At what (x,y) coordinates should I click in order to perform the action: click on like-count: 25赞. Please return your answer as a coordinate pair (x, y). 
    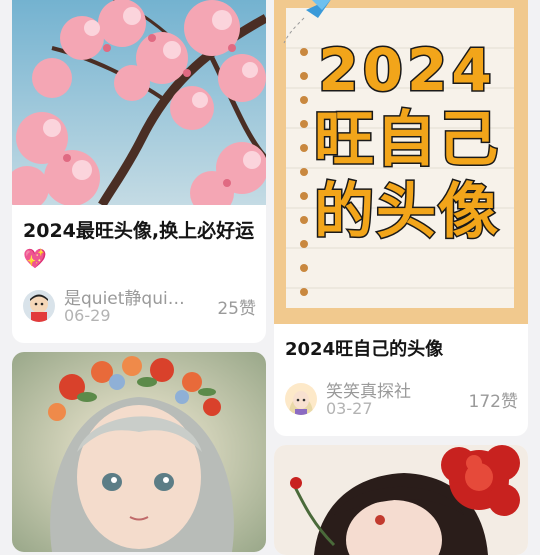
    Looking at the image, I should click on (236, 306).